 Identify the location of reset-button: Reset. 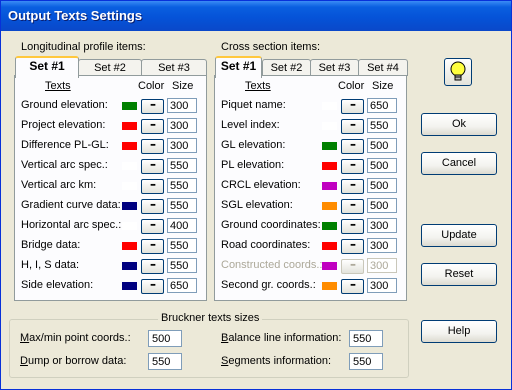
(459, 274).